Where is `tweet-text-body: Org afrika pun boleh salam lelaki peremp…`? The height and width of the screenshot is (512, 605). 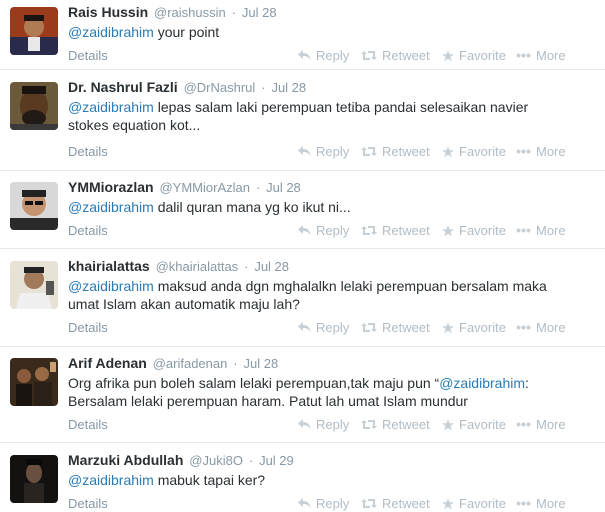
tweet-text-body: Org afrika pun boleh salam lelaki peremp… is located at coordinates (254, 383).